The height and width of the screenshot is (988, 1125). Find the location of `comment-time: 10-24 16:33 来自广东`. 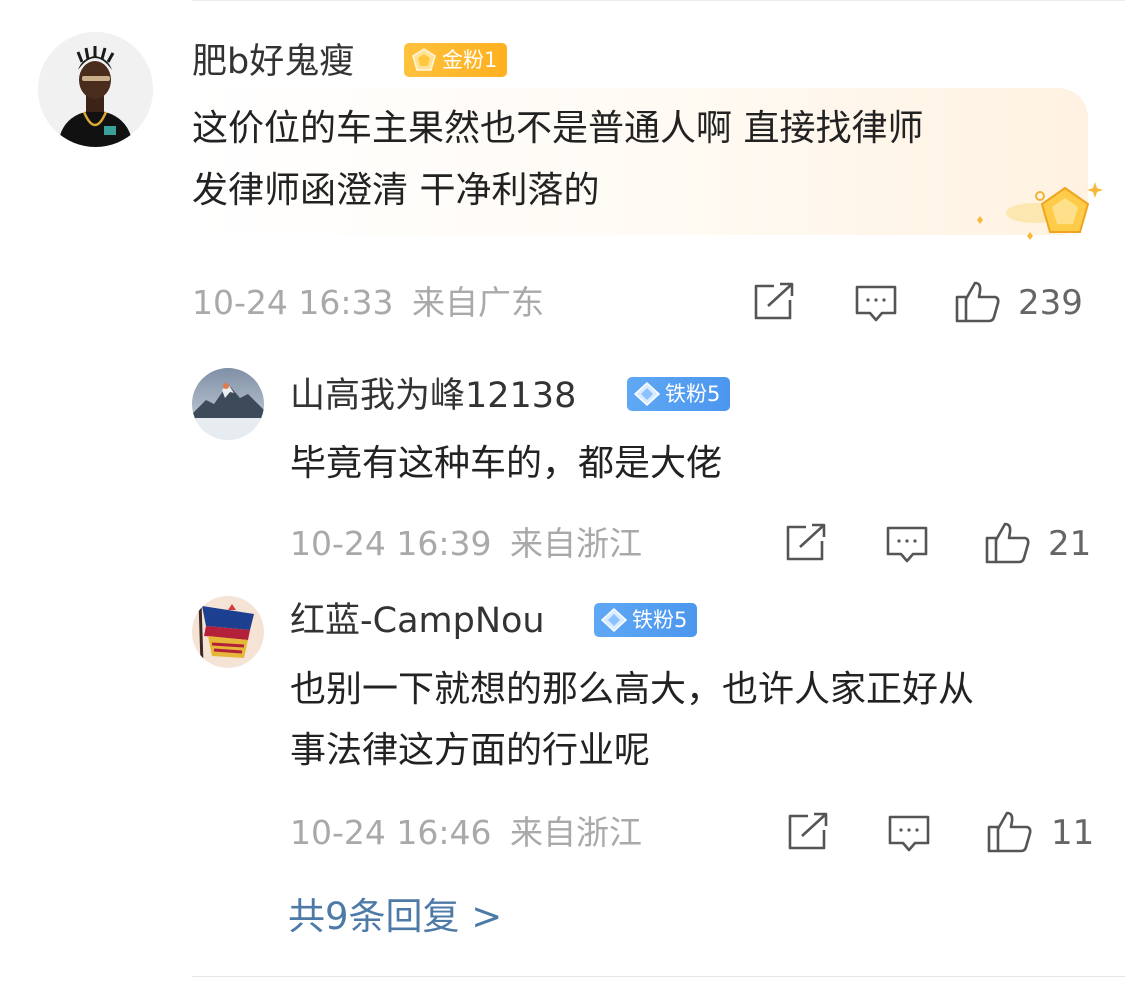

comment-time: 10-24 16:33 来自广东 is located at coordinates (368, 303).